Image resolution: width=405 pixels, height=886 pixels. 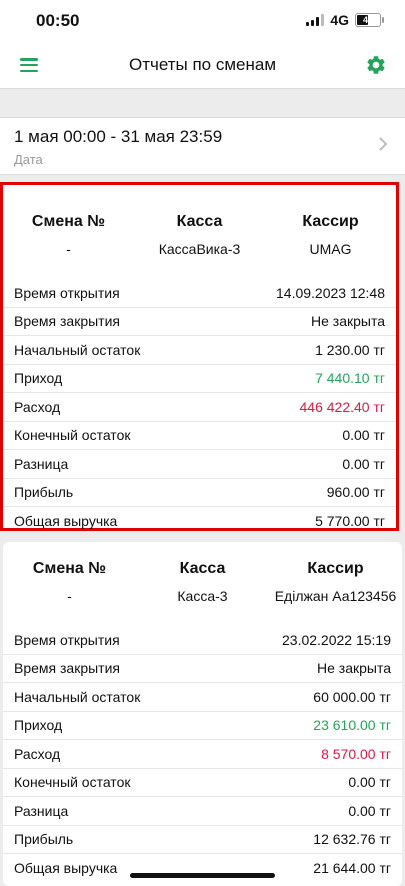 I want to click on detail-row-expense: Расход 446 422.40 тг, so click(x=199, y=407).